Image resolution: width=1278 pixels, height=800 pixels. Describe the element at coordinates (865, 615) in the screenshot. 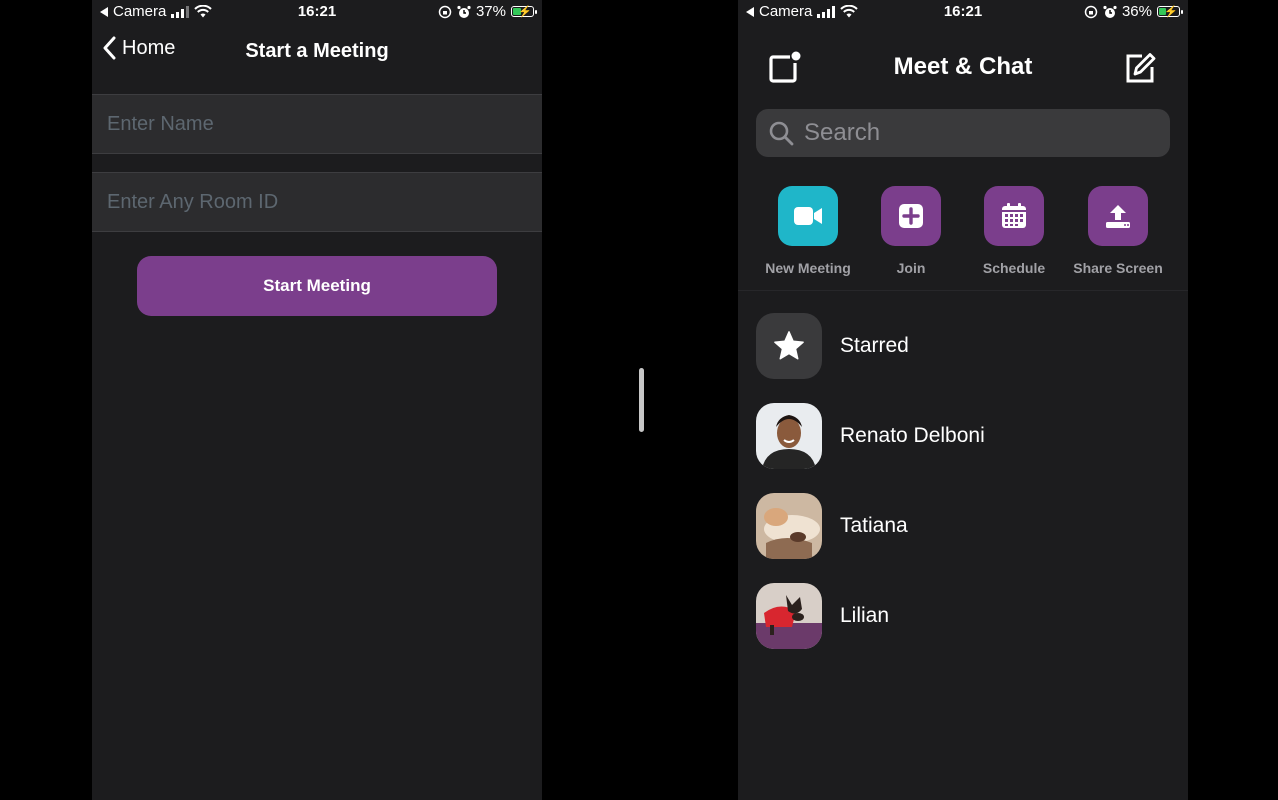

I see `contact-name: Lilian` at that location.